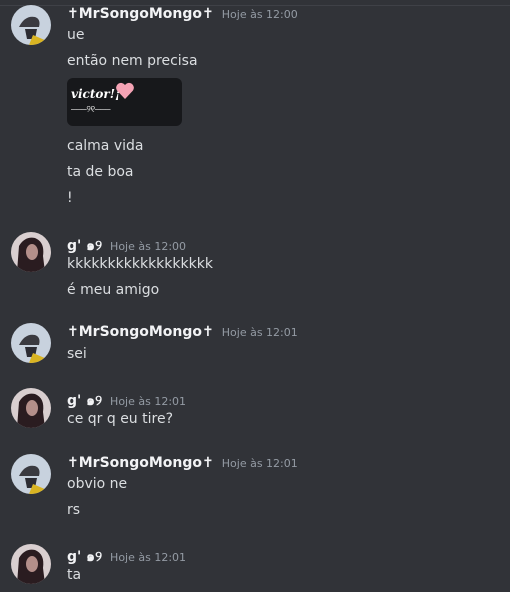 The height and width of the screenshot is (592, 510). Describe the element at coordinates (120, 419) in the screenshot. I see `message-text: ce qr q eu tire?` at that location.